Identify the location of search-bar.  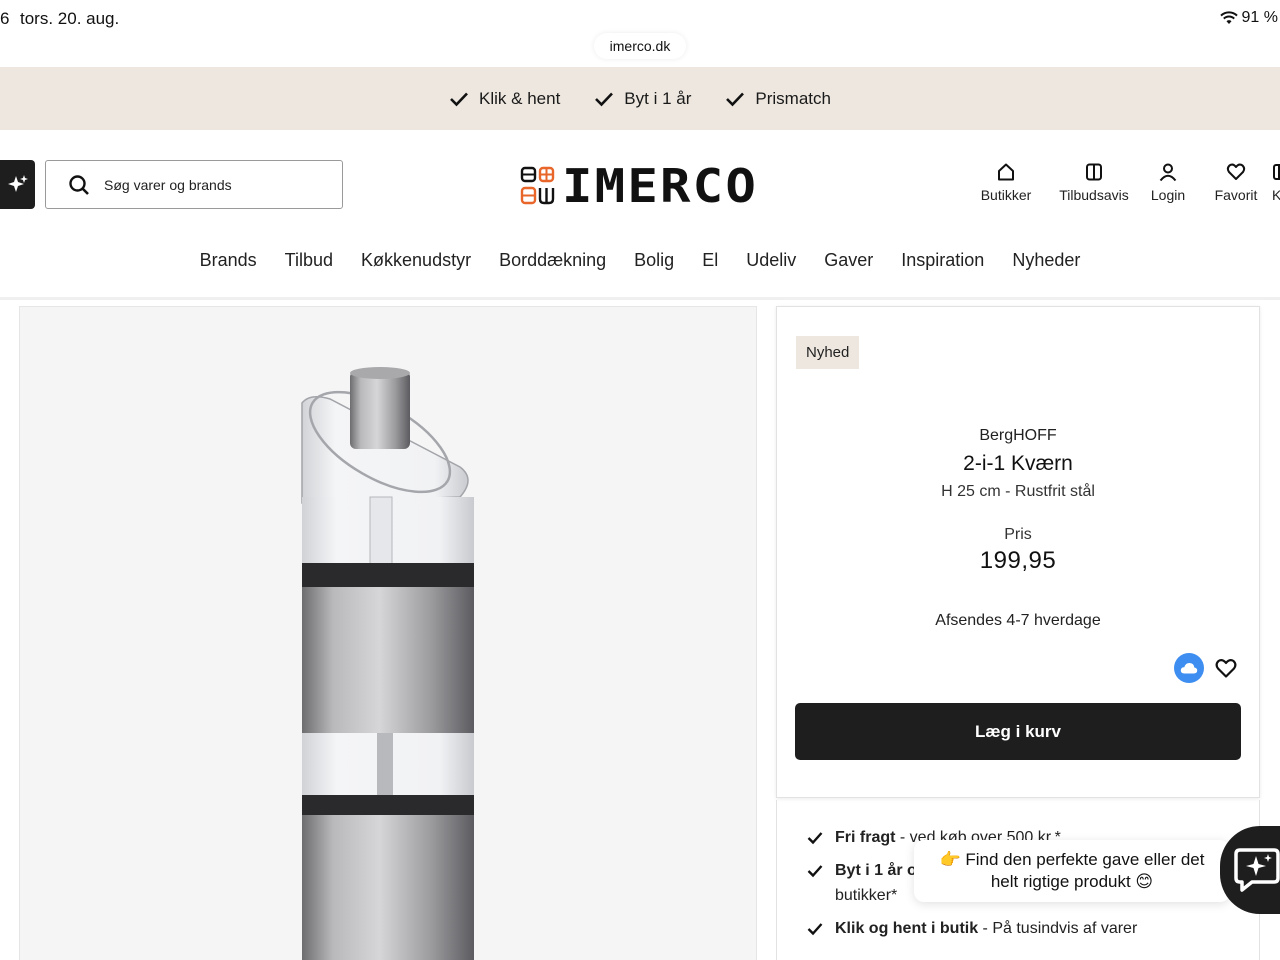
(194, 184).